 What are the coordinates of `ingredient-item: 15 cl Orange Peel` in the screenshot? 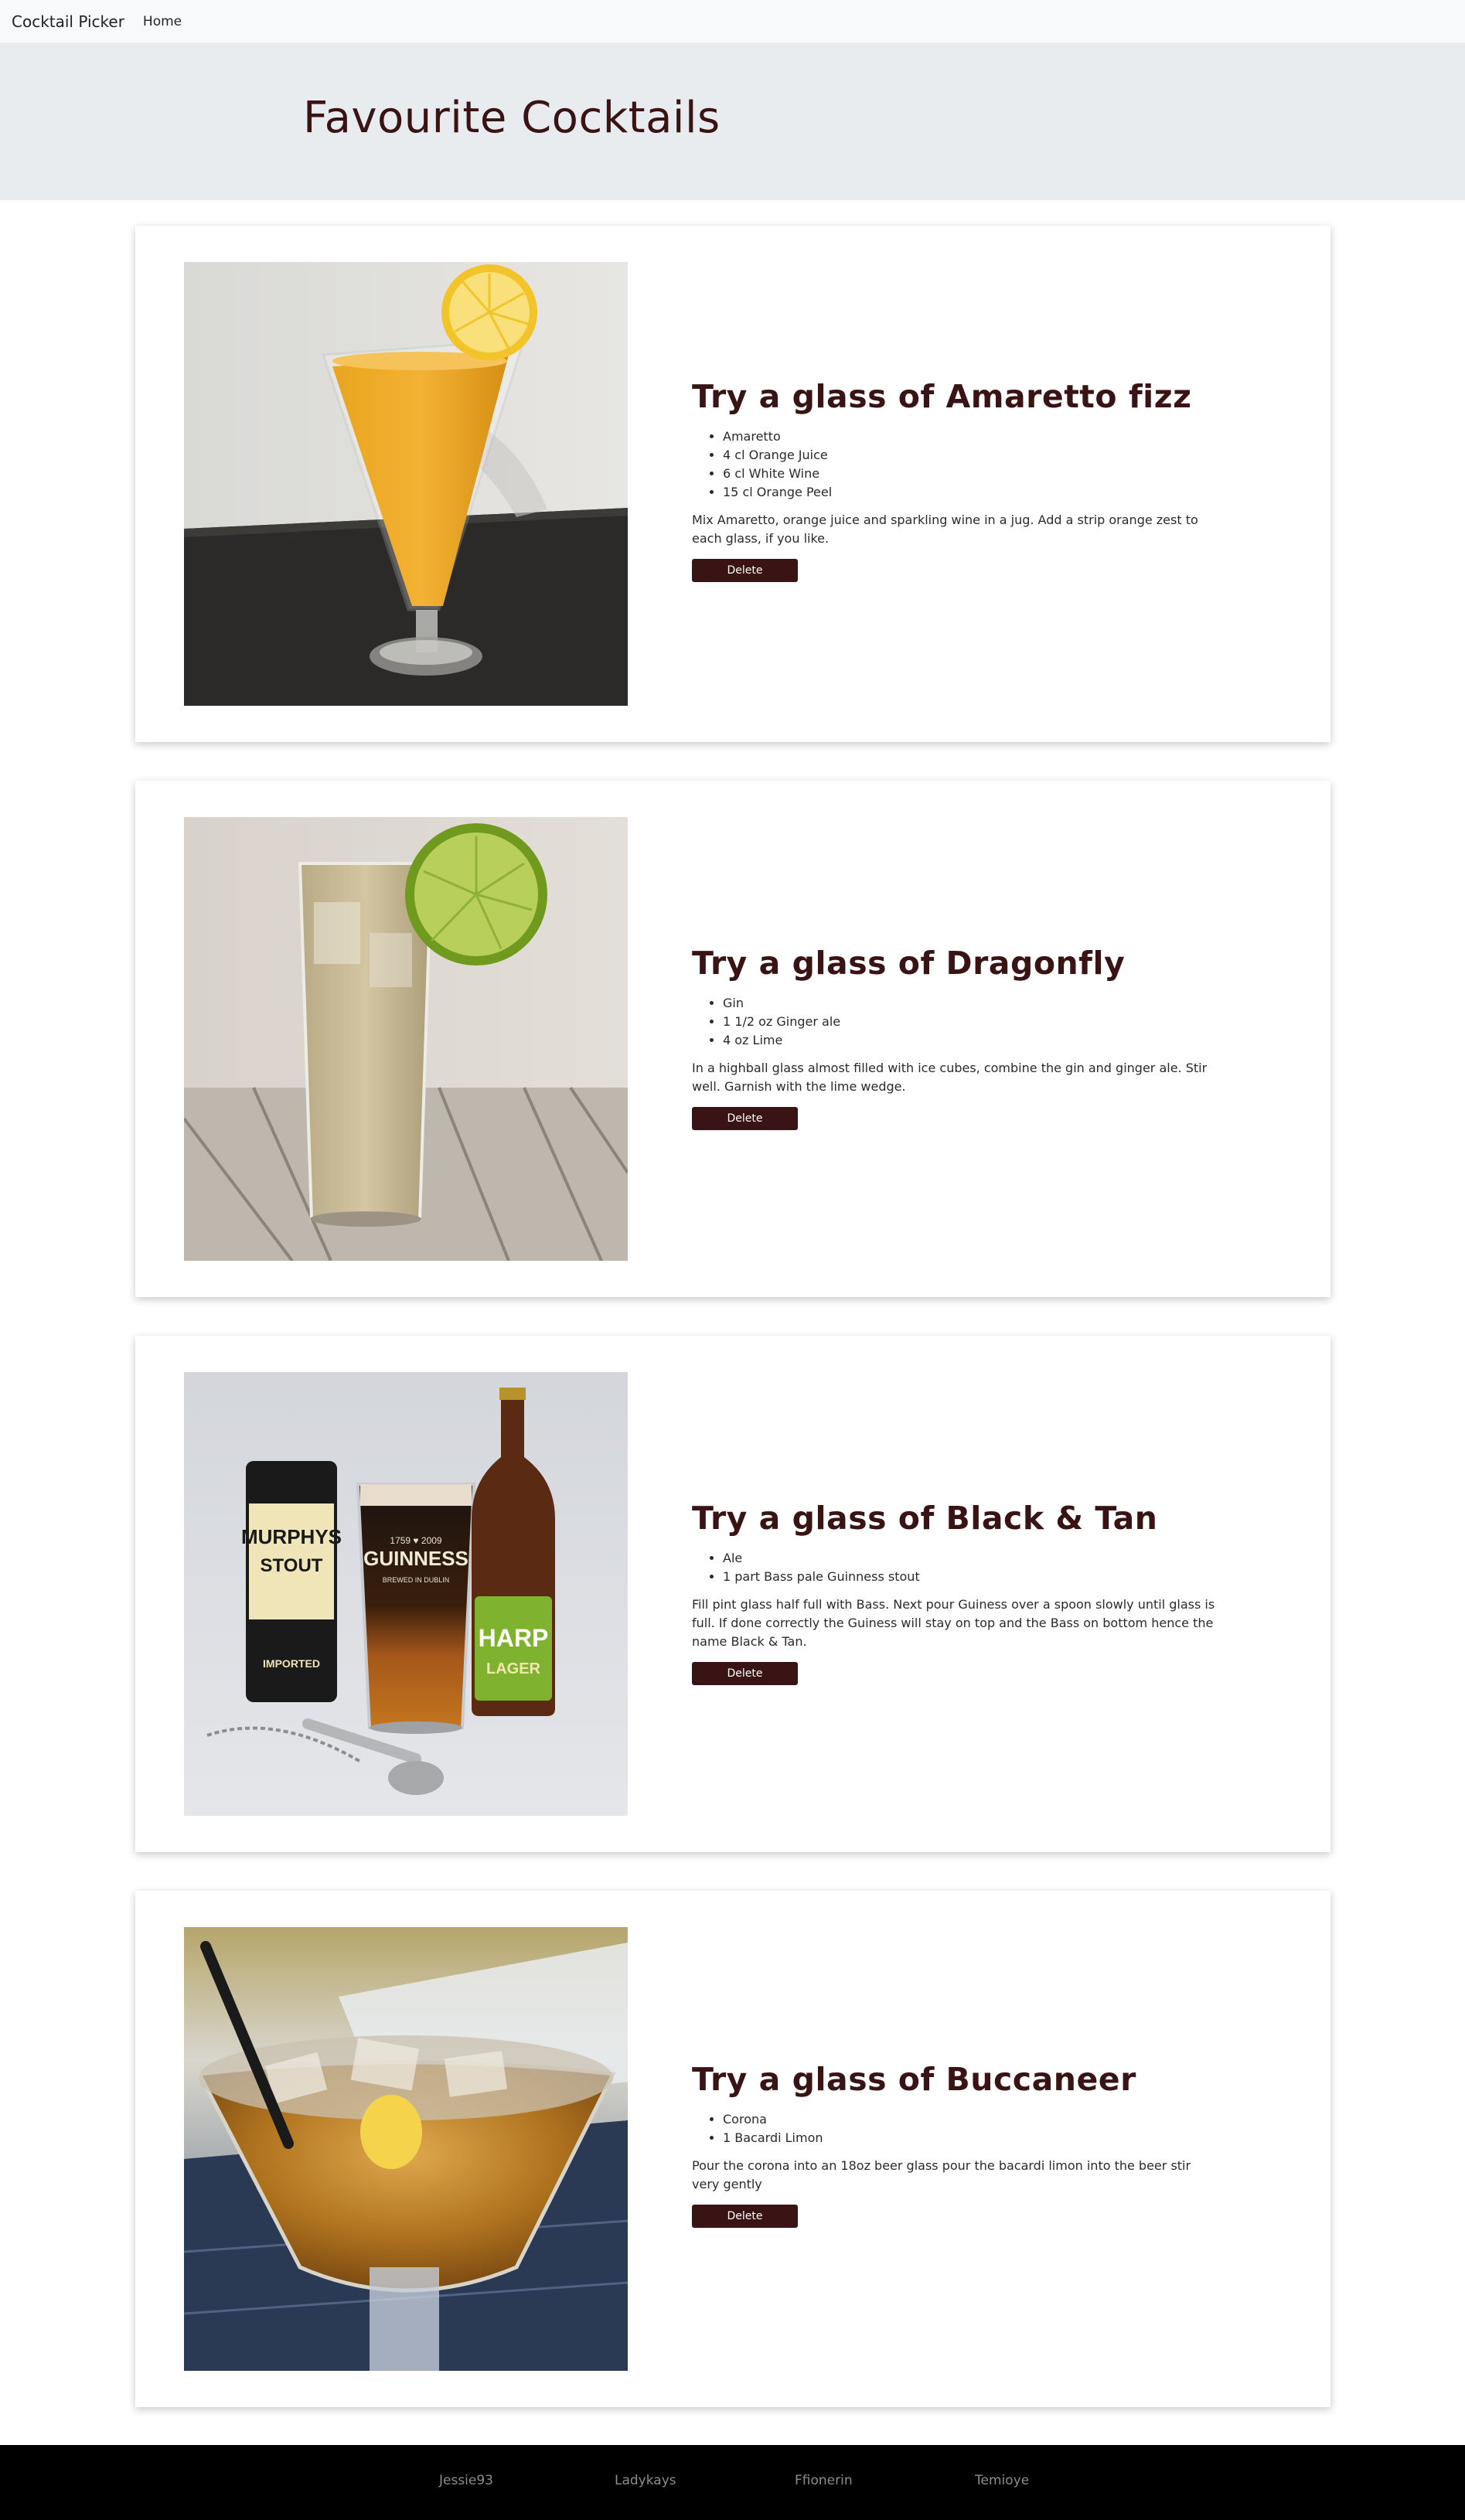 It's located at (978, 492).